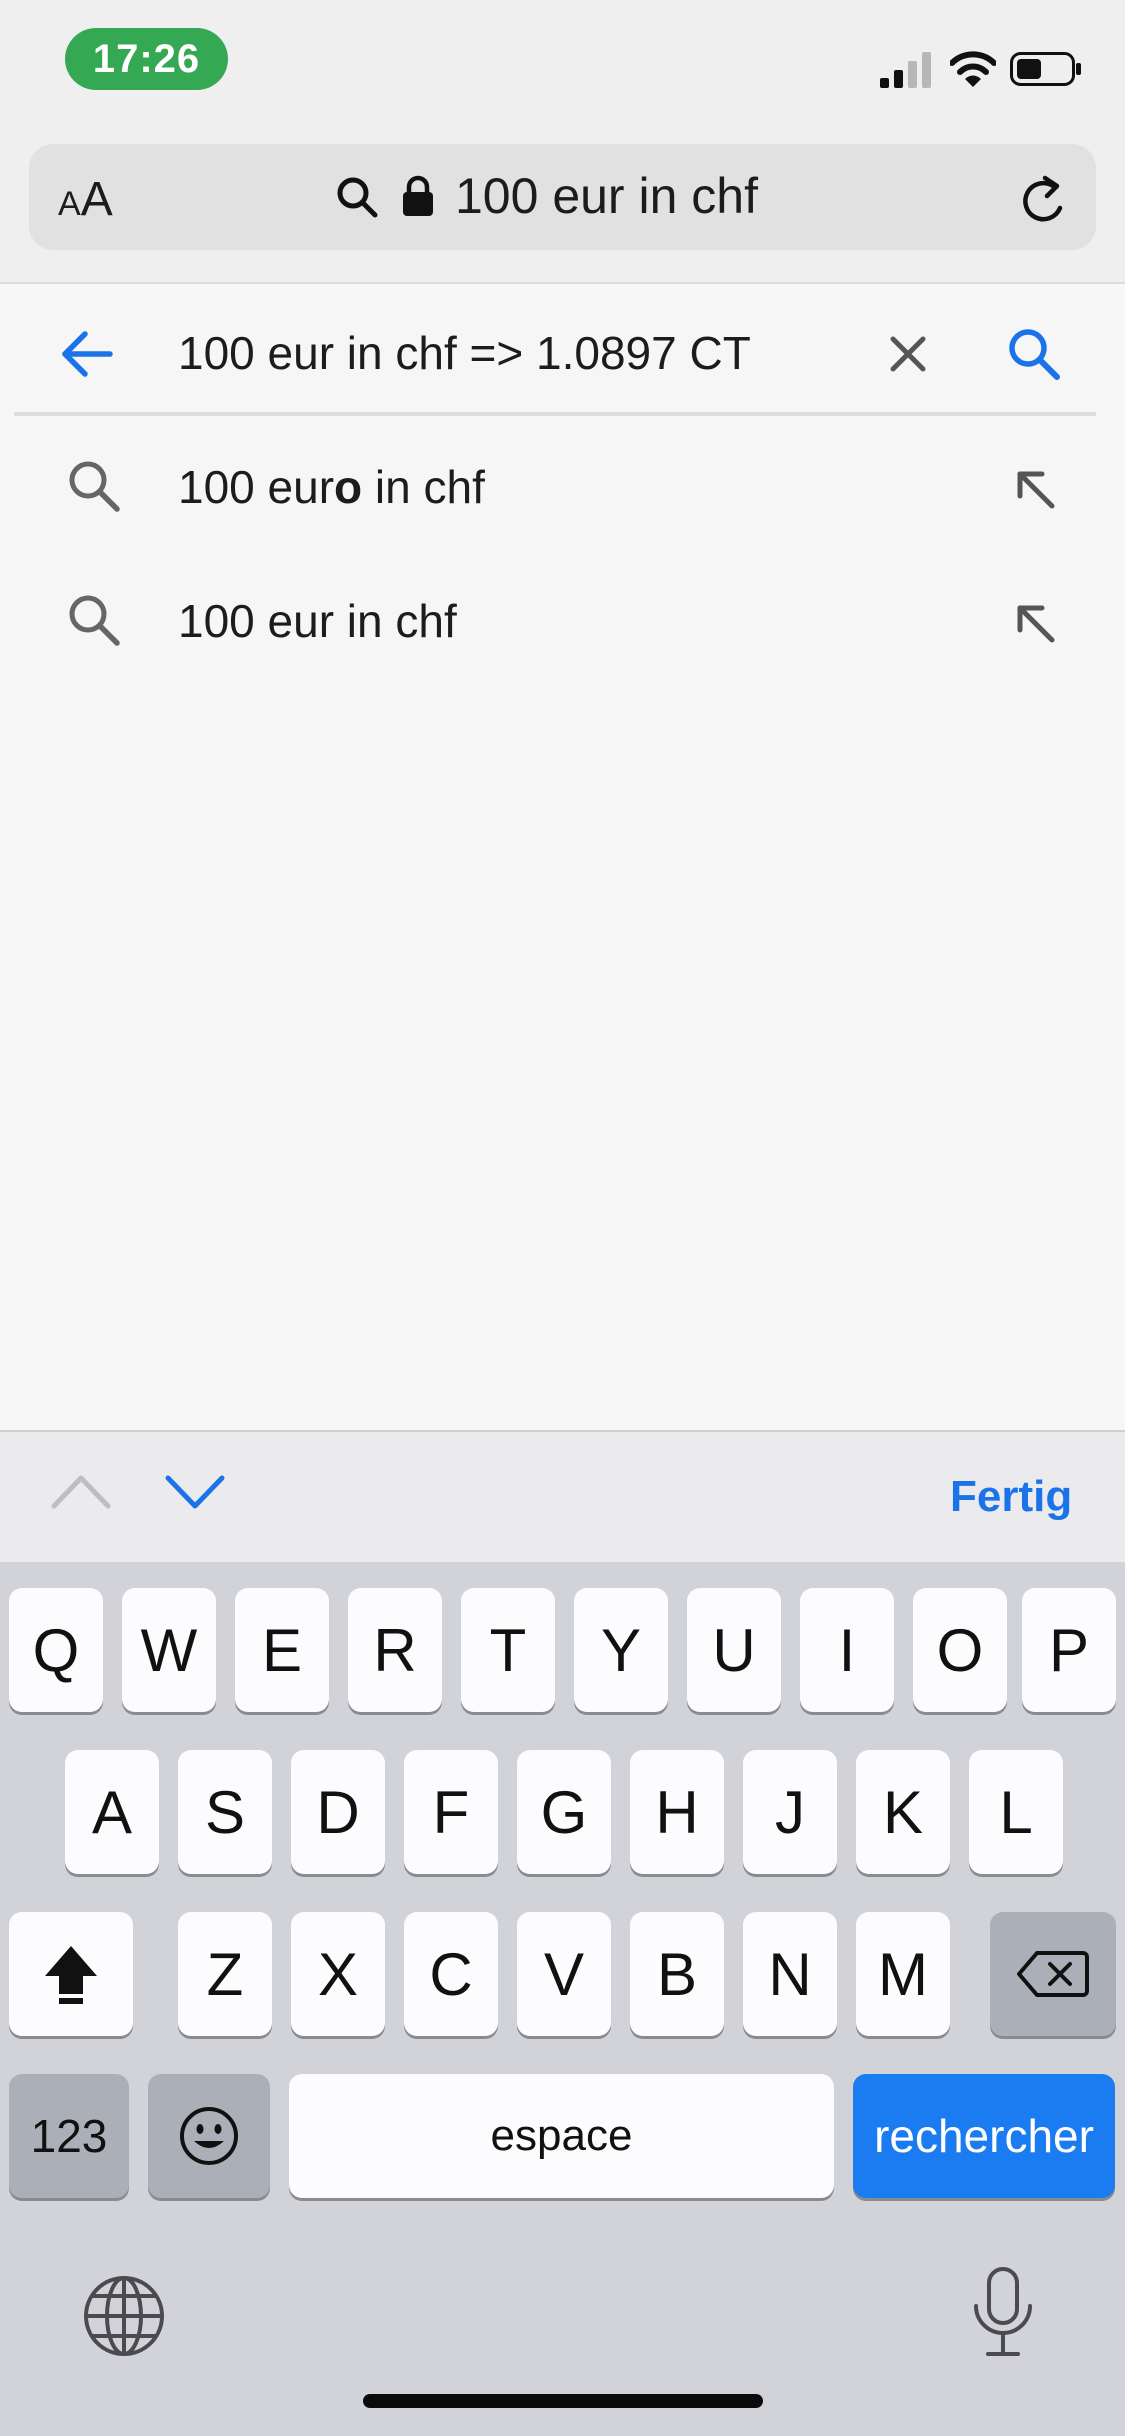 Image resolution: width=1125 pixels, height=2436 pixels. Describe the element at coordinates (564, 1974) in the screenshot. I see `key-v: V` at that location.